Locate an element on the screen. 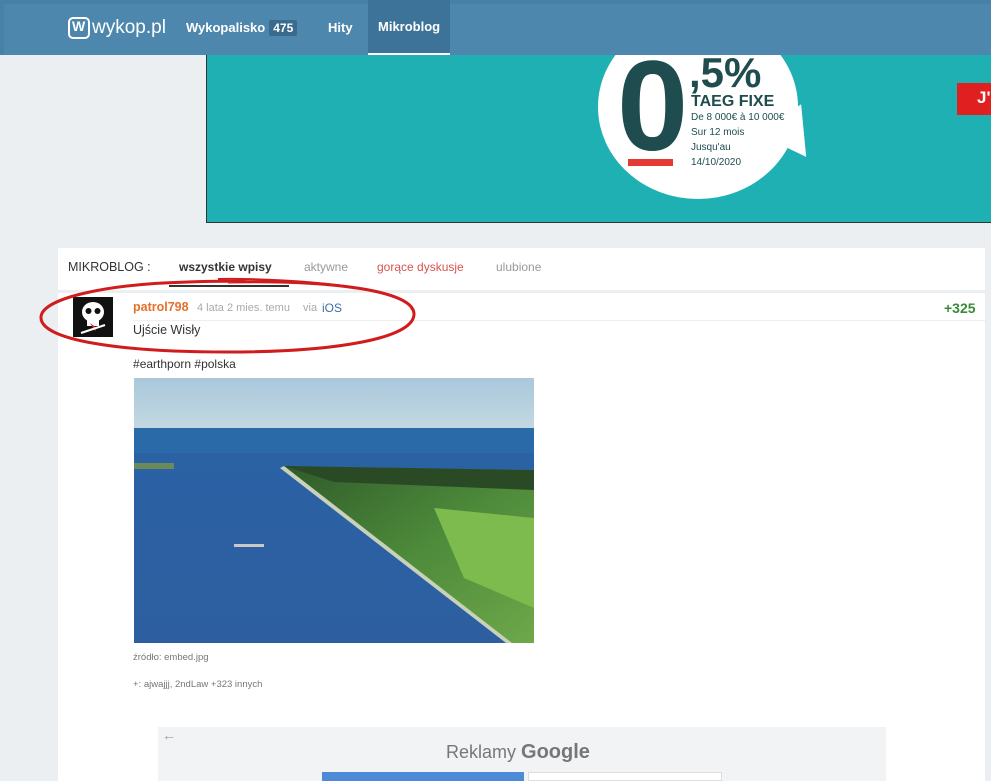 The image size is (991, 781). entry-tags: #earthporn #polska is located at coordinates (184, 364).